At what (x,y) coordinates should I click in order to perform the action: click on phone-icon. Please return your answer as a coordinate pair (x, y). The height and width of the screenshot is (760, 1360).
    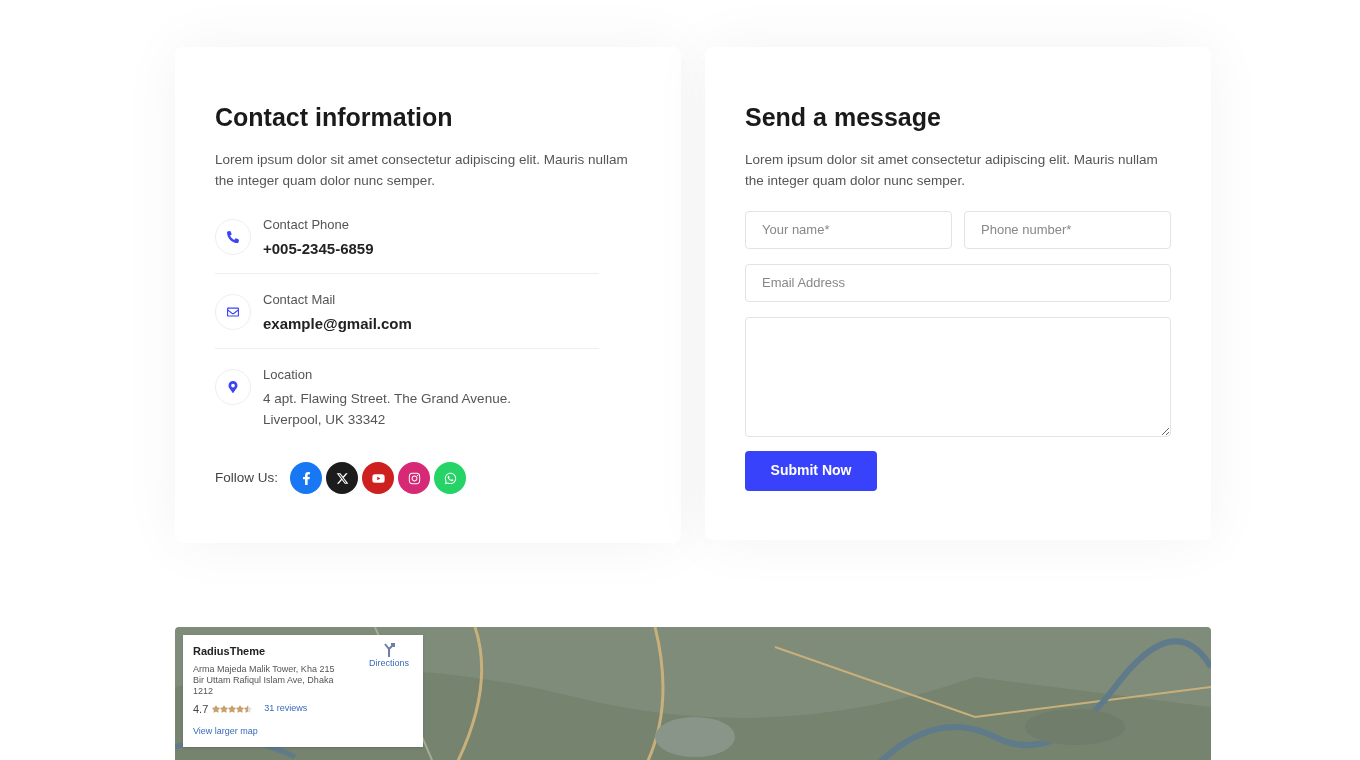
    Looking at the image, I should click on (233, 236).